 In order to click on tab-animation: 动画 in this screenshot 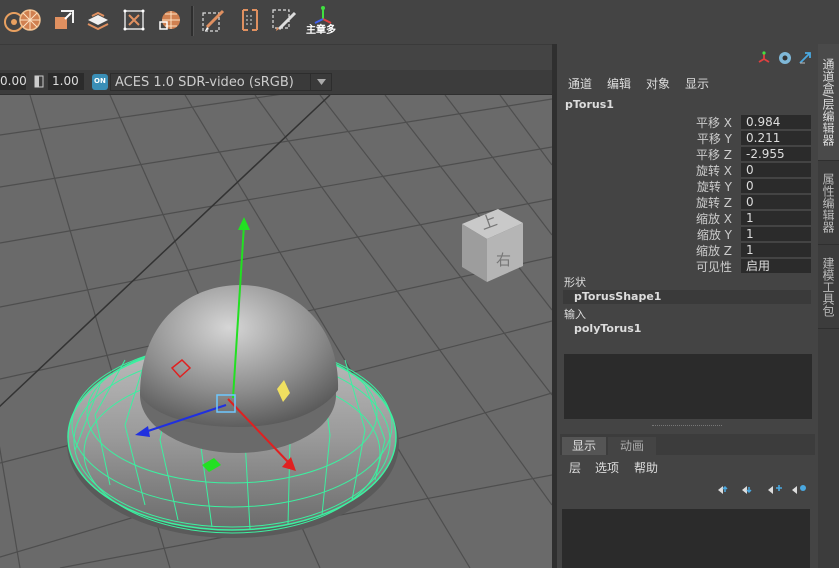, I will do `click(632, 446)`.